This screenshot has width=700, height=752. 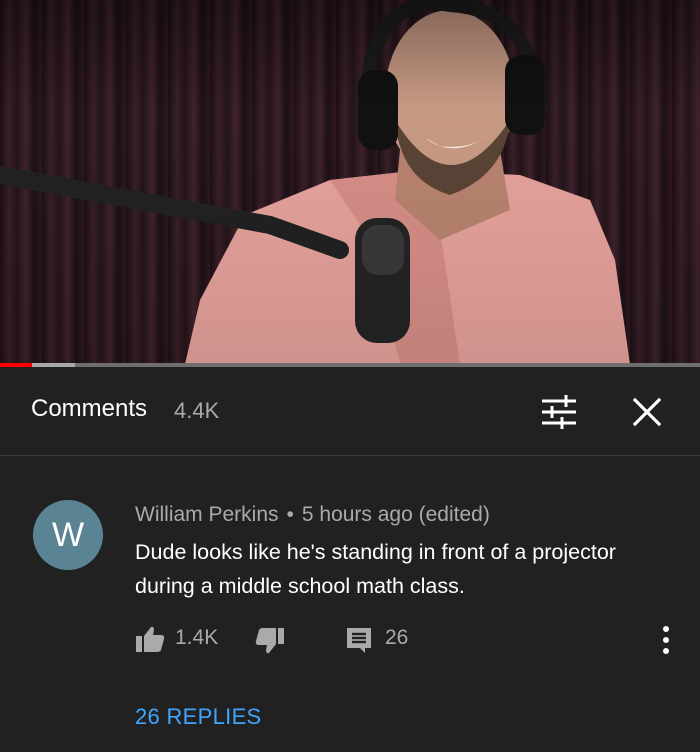 I want to click on thumbs-up-icon, so click(x=150, y=639).